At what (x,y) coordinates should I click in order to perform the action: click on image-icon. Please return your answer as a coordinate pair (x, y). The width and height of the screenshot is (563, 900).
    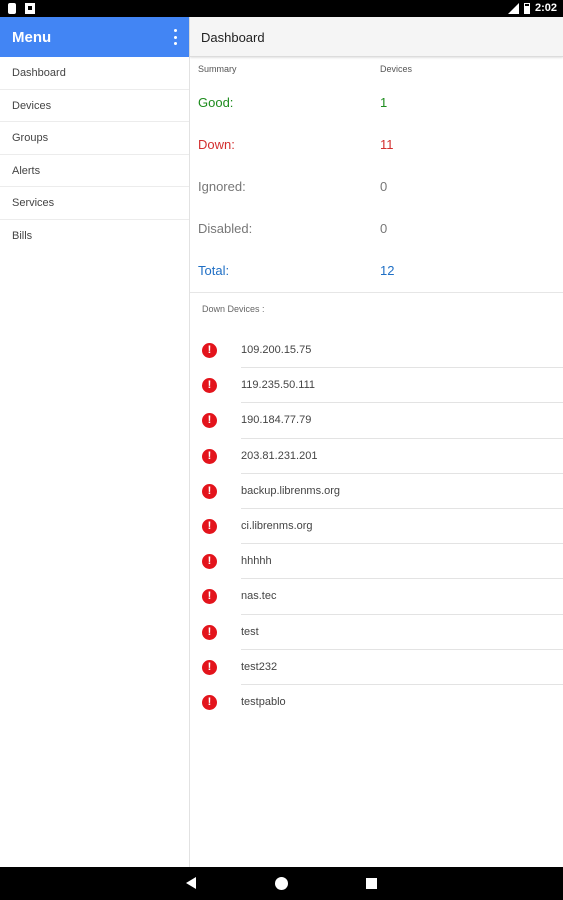
    Looking at the image, I should click on (30, 8).